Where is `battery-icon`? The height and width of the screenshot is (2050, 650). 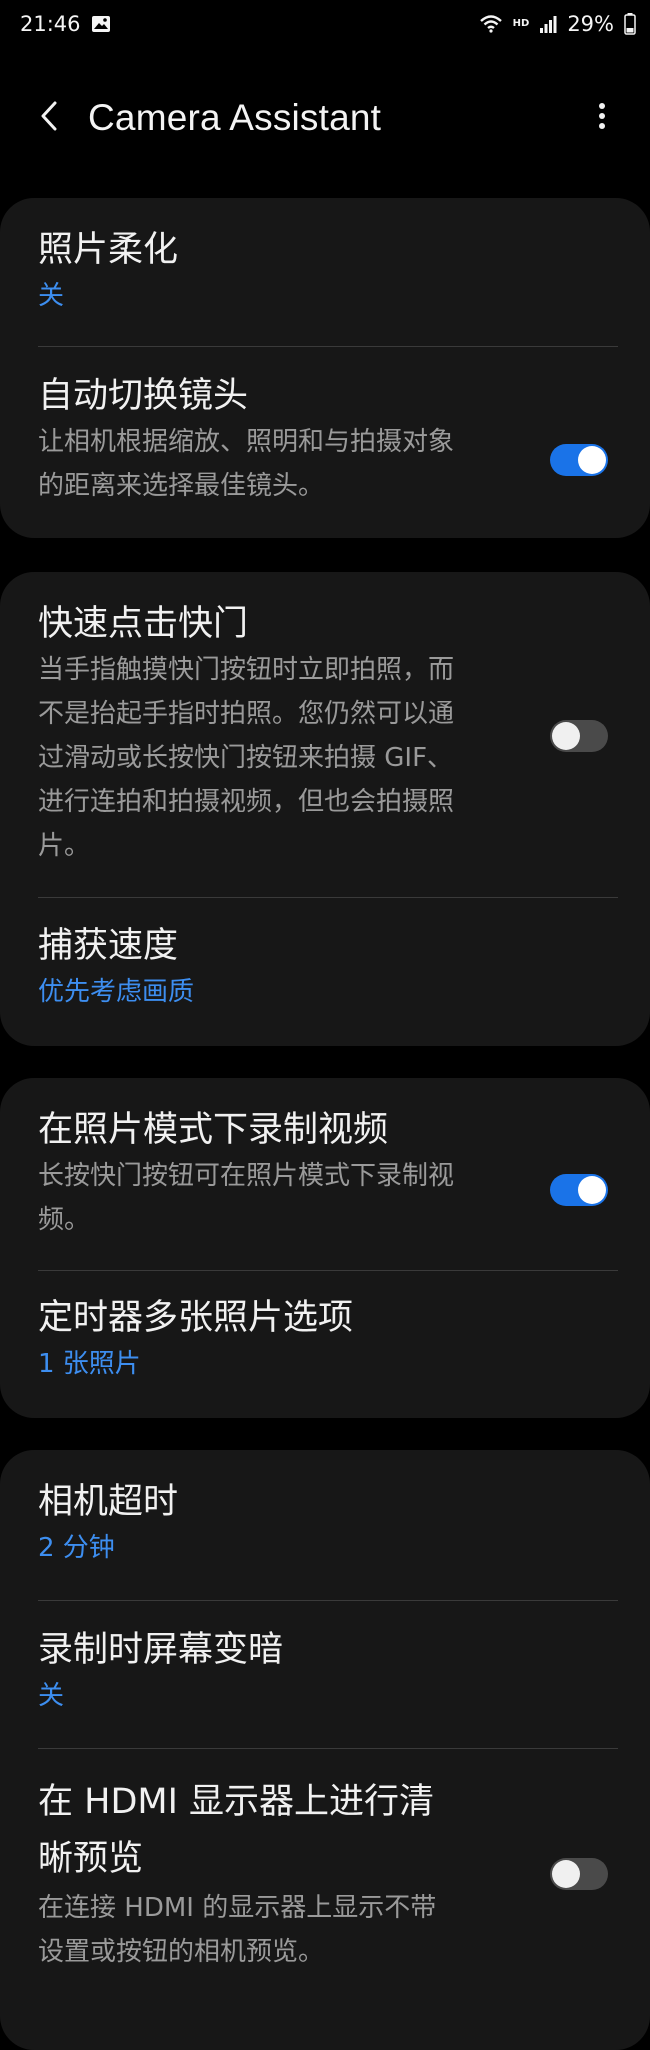
battery-icon is located at coordinates (630, 24).